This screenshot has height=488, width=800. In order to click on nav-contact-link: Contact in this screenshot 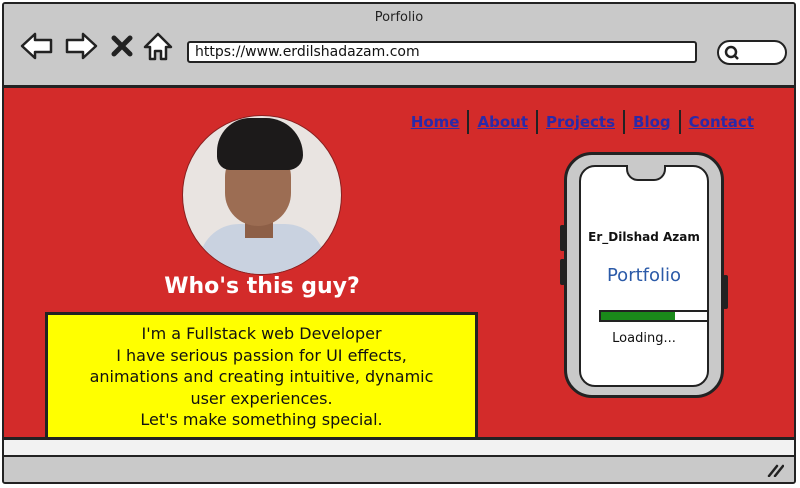, I will do `click(721, 122)`.